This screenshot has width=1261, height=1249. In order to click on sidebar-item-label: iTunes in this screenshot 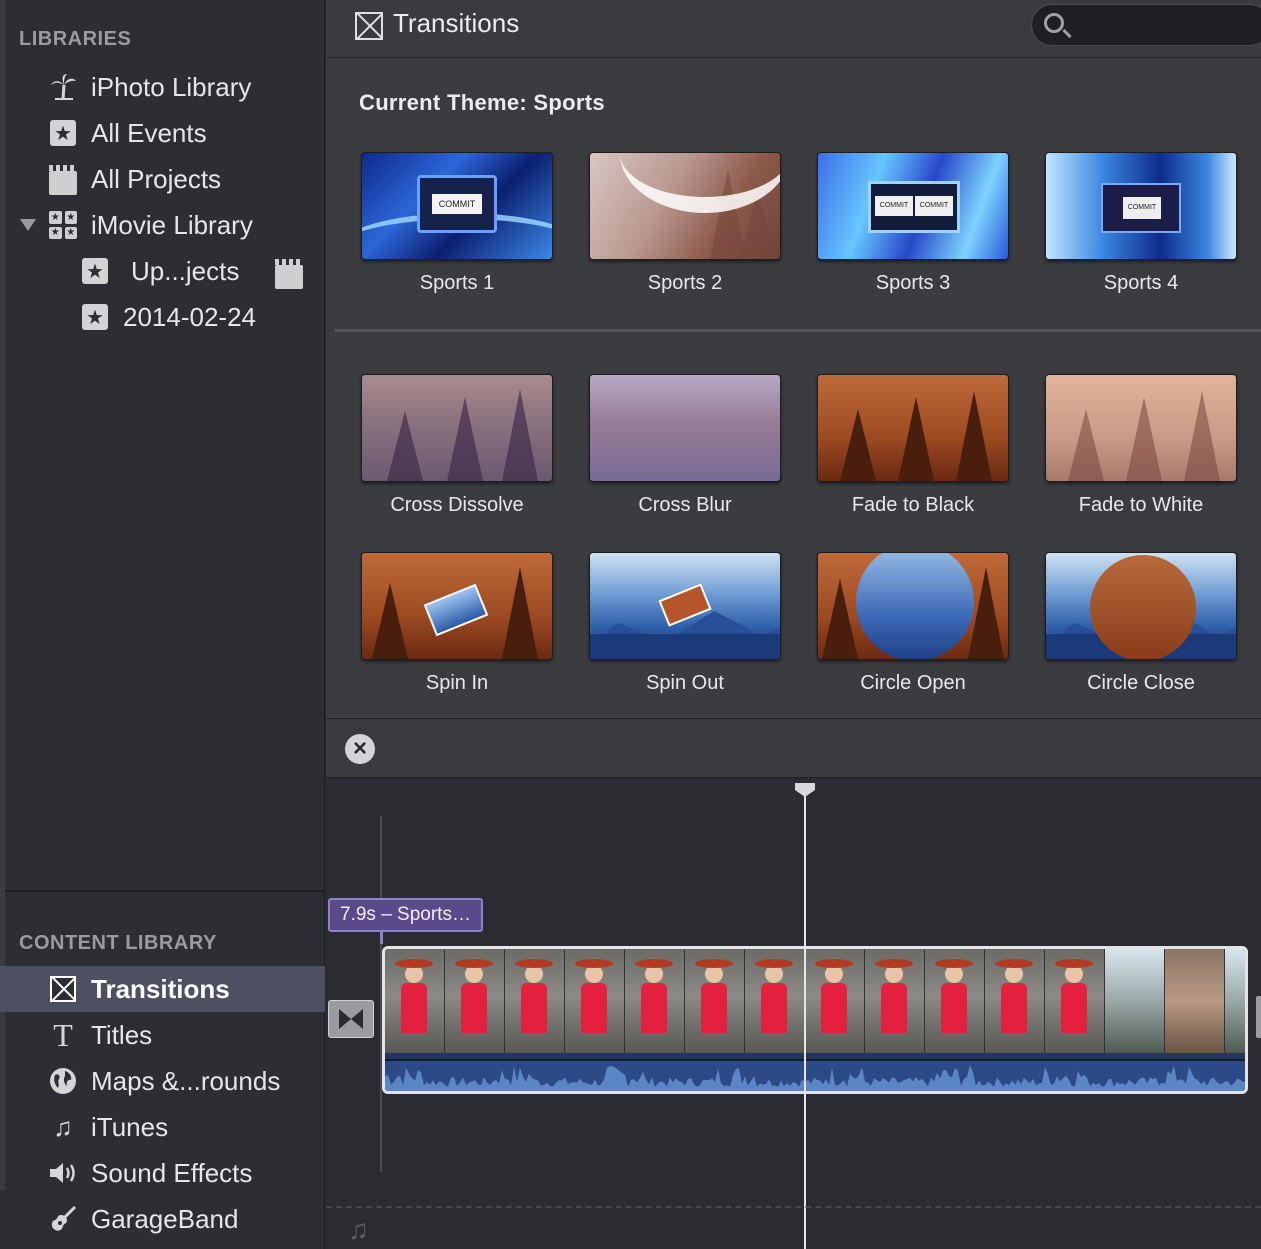, I will do `click(130, 1126)`.